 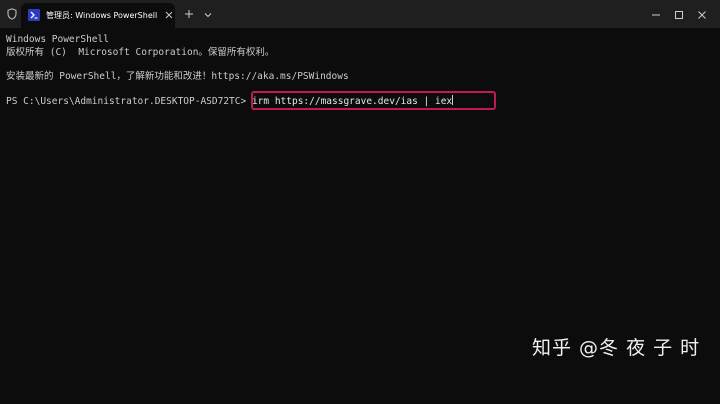 What do you see at coordinates (616, 348) in the screenshot?
I see `watermark: 知乎 @冬 夜 子 时` at bounding box center [616, 348].